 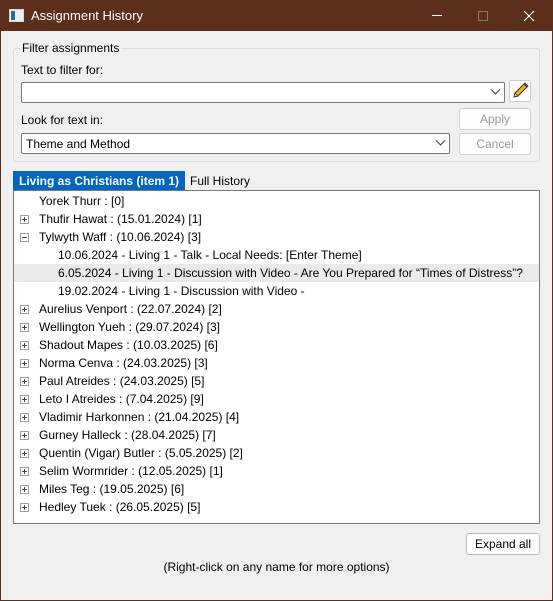 What do you see at coordinates (276, 201) in the screenshot?
I see `person-row: Yorek Thurr : [0]` at bounding box center [276, 201].